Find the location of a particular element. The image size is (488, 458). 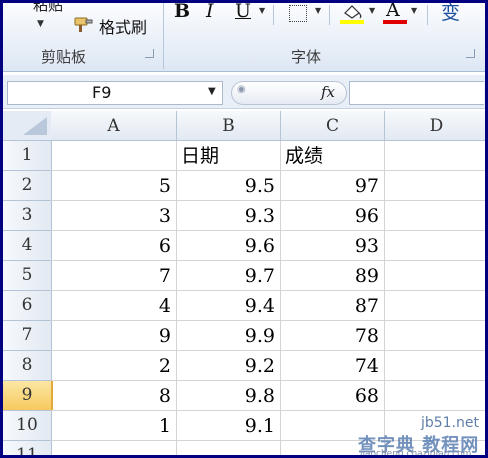

watermark-domain: jb51.net is located at coordinates (449, 423).